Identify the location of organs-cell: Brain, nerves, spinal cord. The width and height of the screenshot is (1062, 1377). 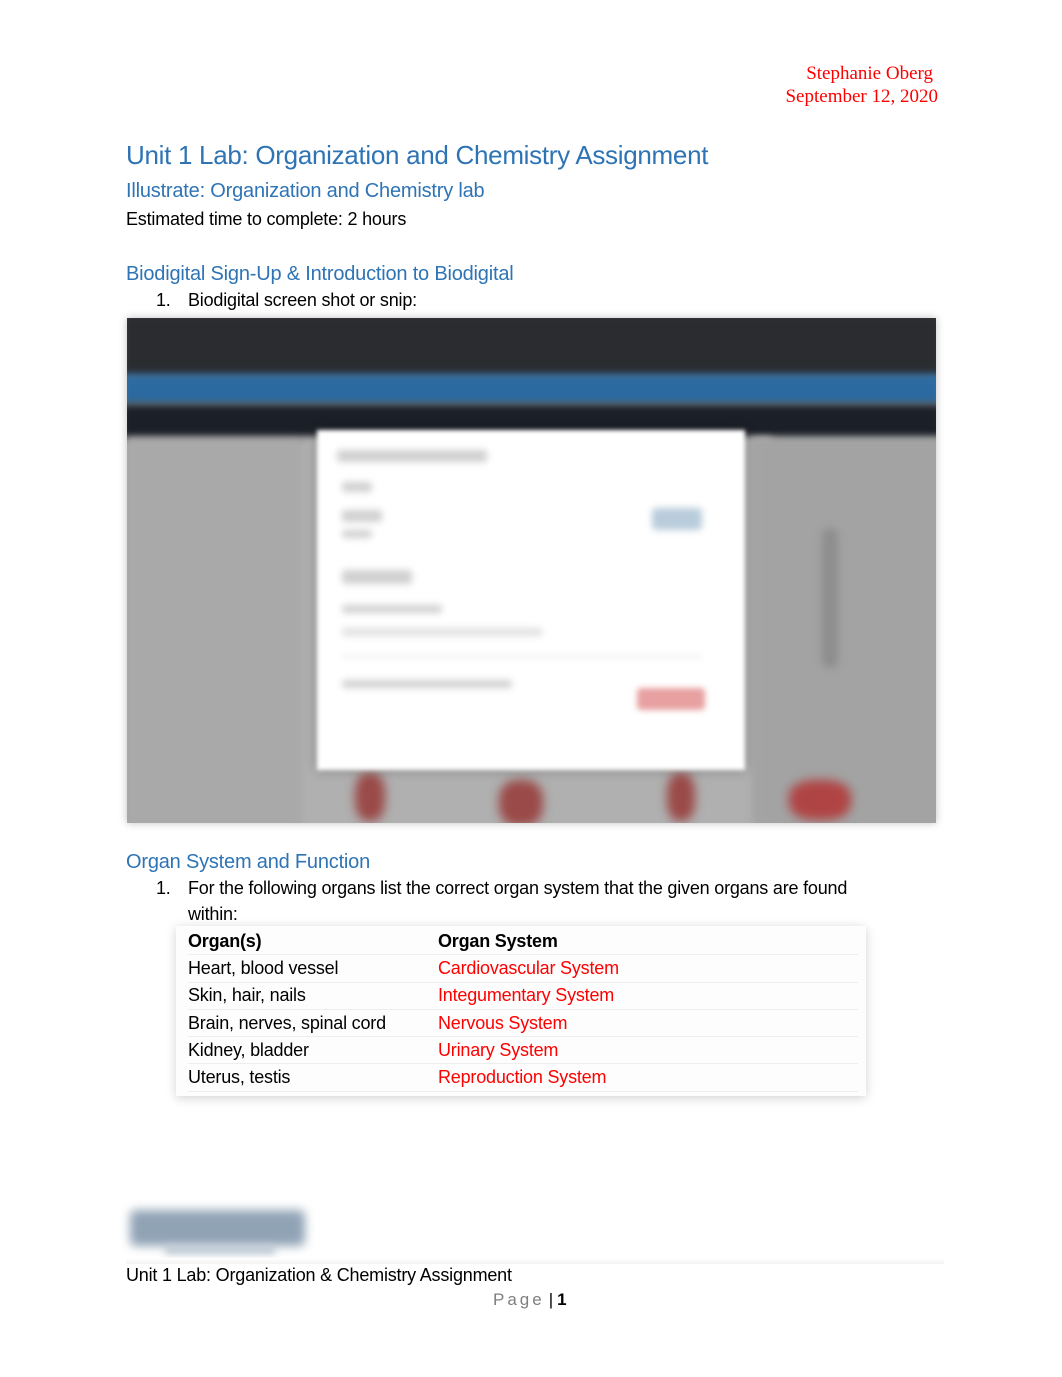
(287, 1022).